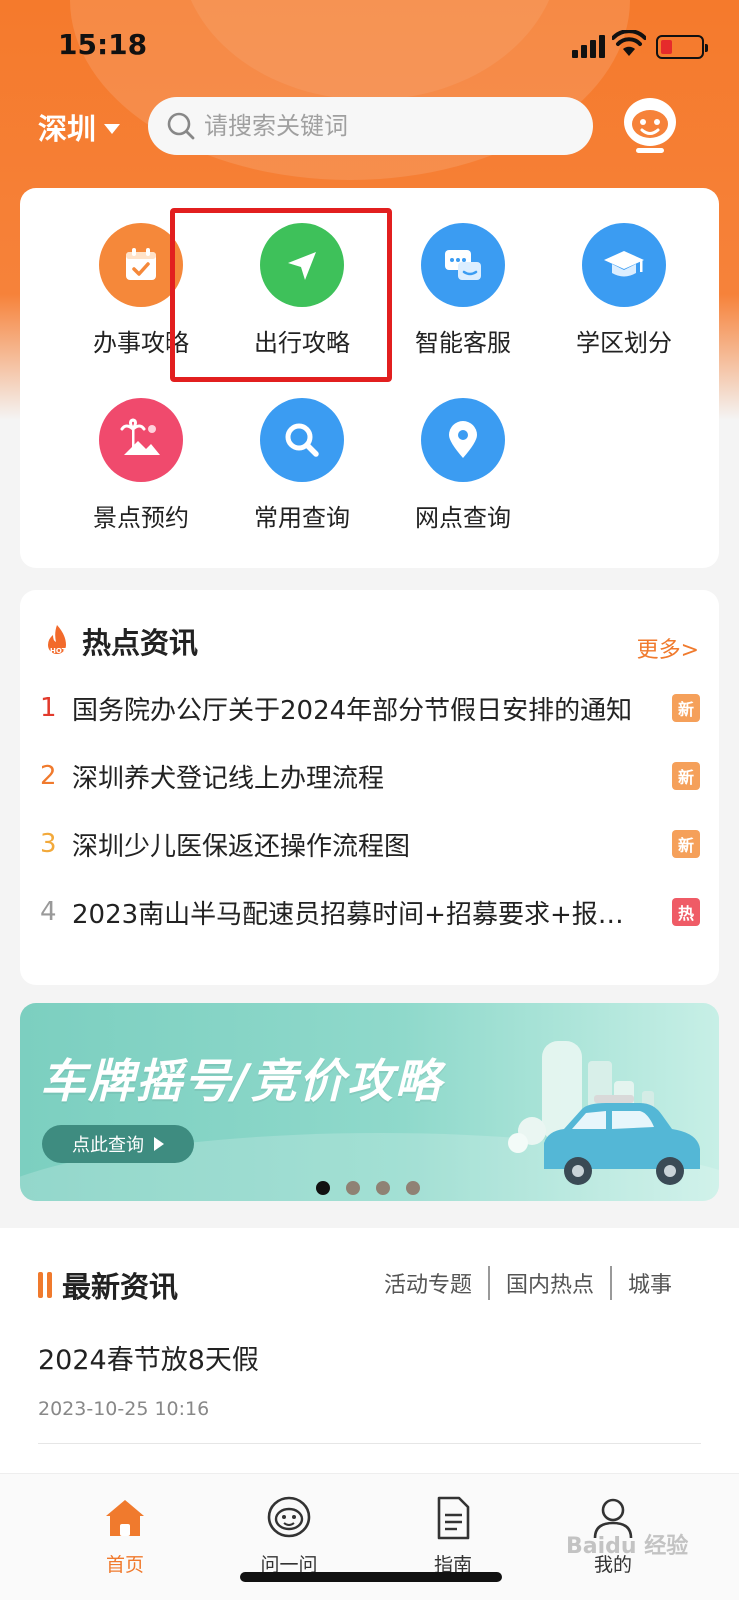 The height and width of the screenshot is (1600, 739). What do you see at coordinates (159, 1144) in the screenshot?
I see `play-arrow-icon` at bounding box center [159, 1144].